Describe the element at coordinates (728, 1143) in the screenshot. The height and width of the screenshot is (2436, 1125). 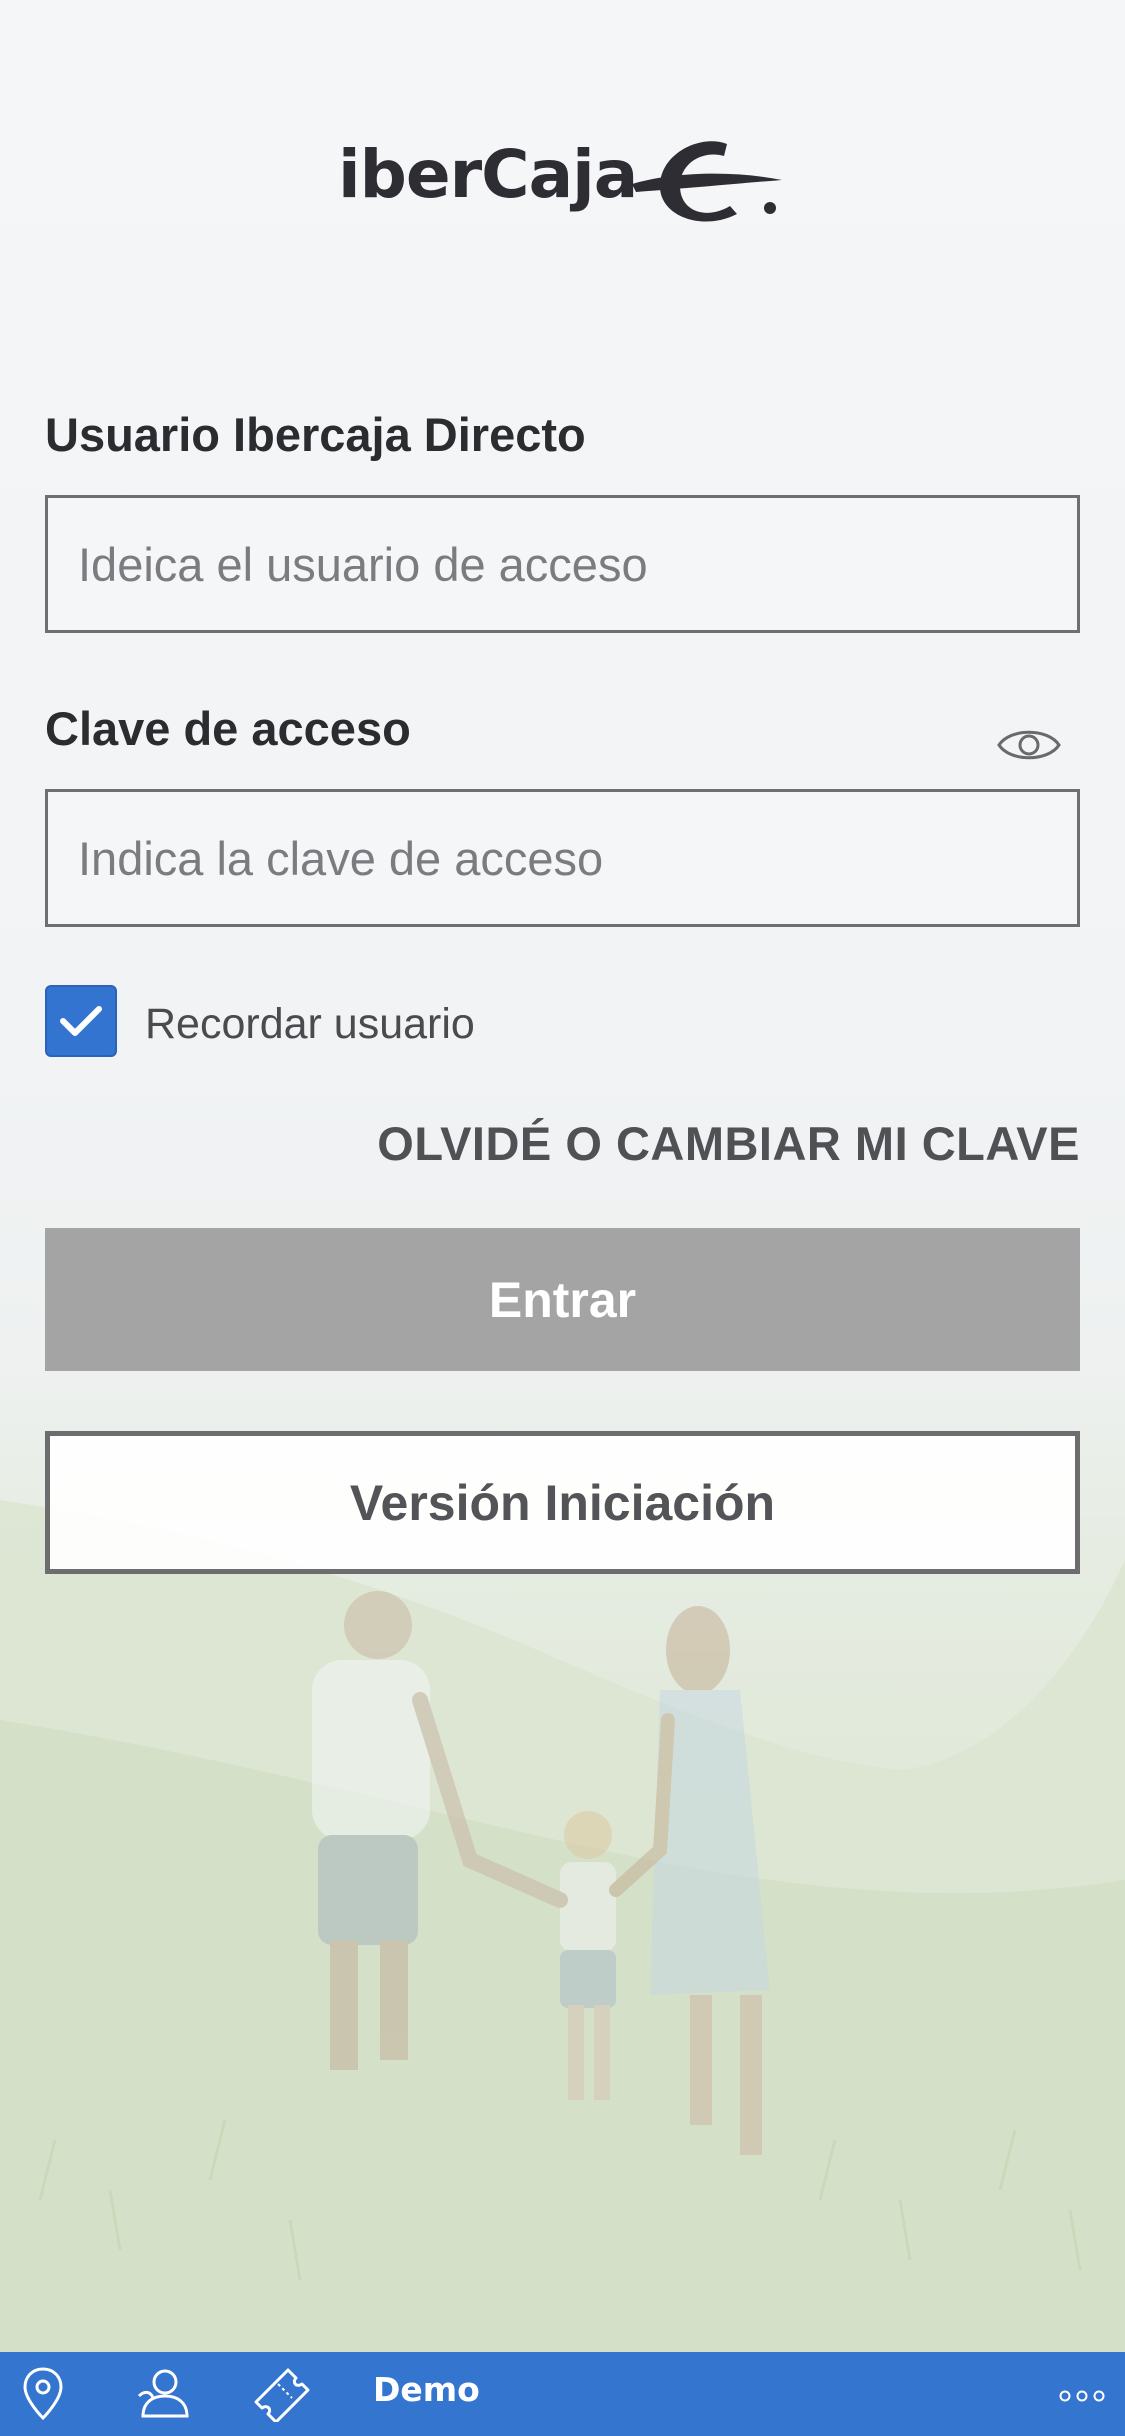
I see `forgot-password-link: OLVIDÉ O CAMBIAR MI CLAVE` at that location.